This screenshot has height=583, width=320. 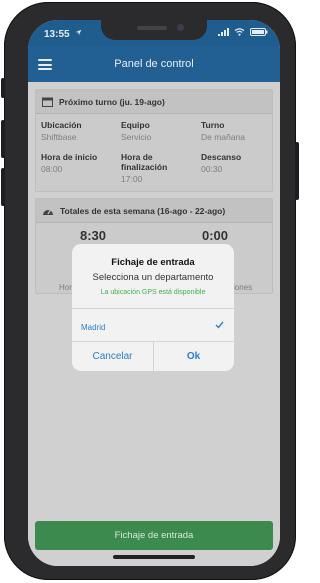 I want to click on department-option-madrid: Madrid, so click(x=93, y=327).